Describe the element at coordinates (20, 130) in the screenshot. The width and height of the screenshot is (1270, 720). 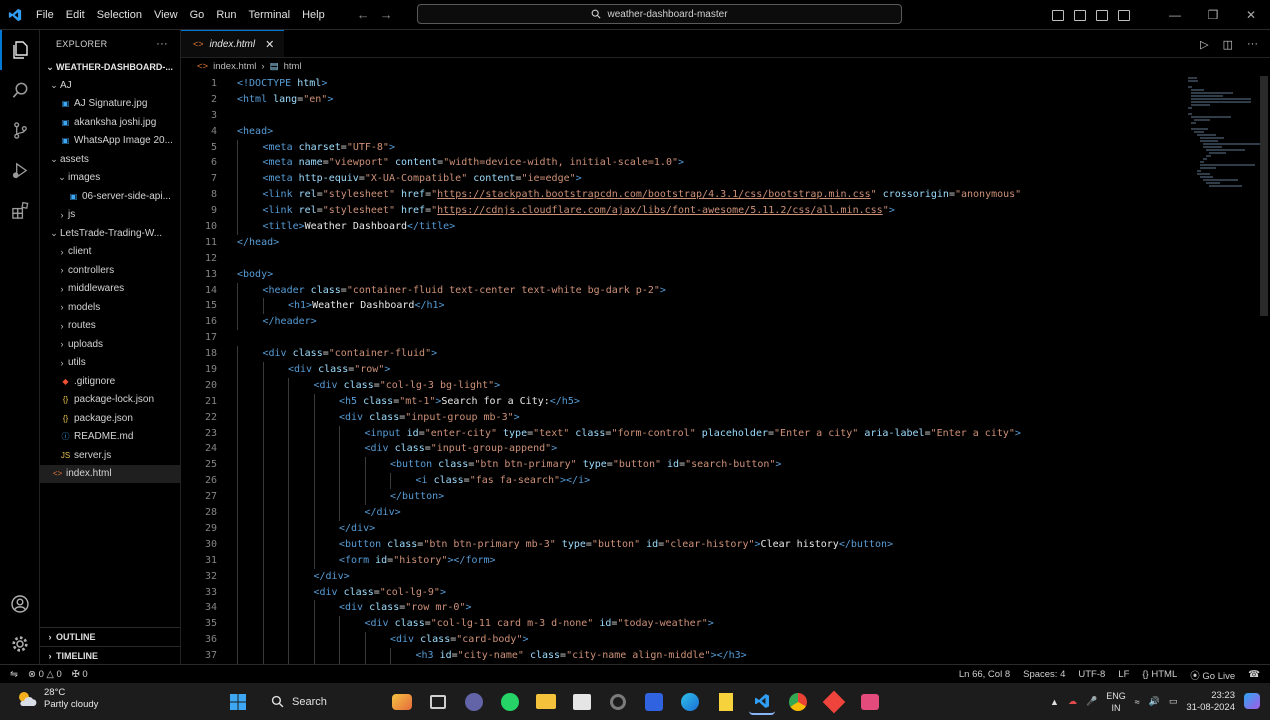
I see `source-control-icon` at that location.